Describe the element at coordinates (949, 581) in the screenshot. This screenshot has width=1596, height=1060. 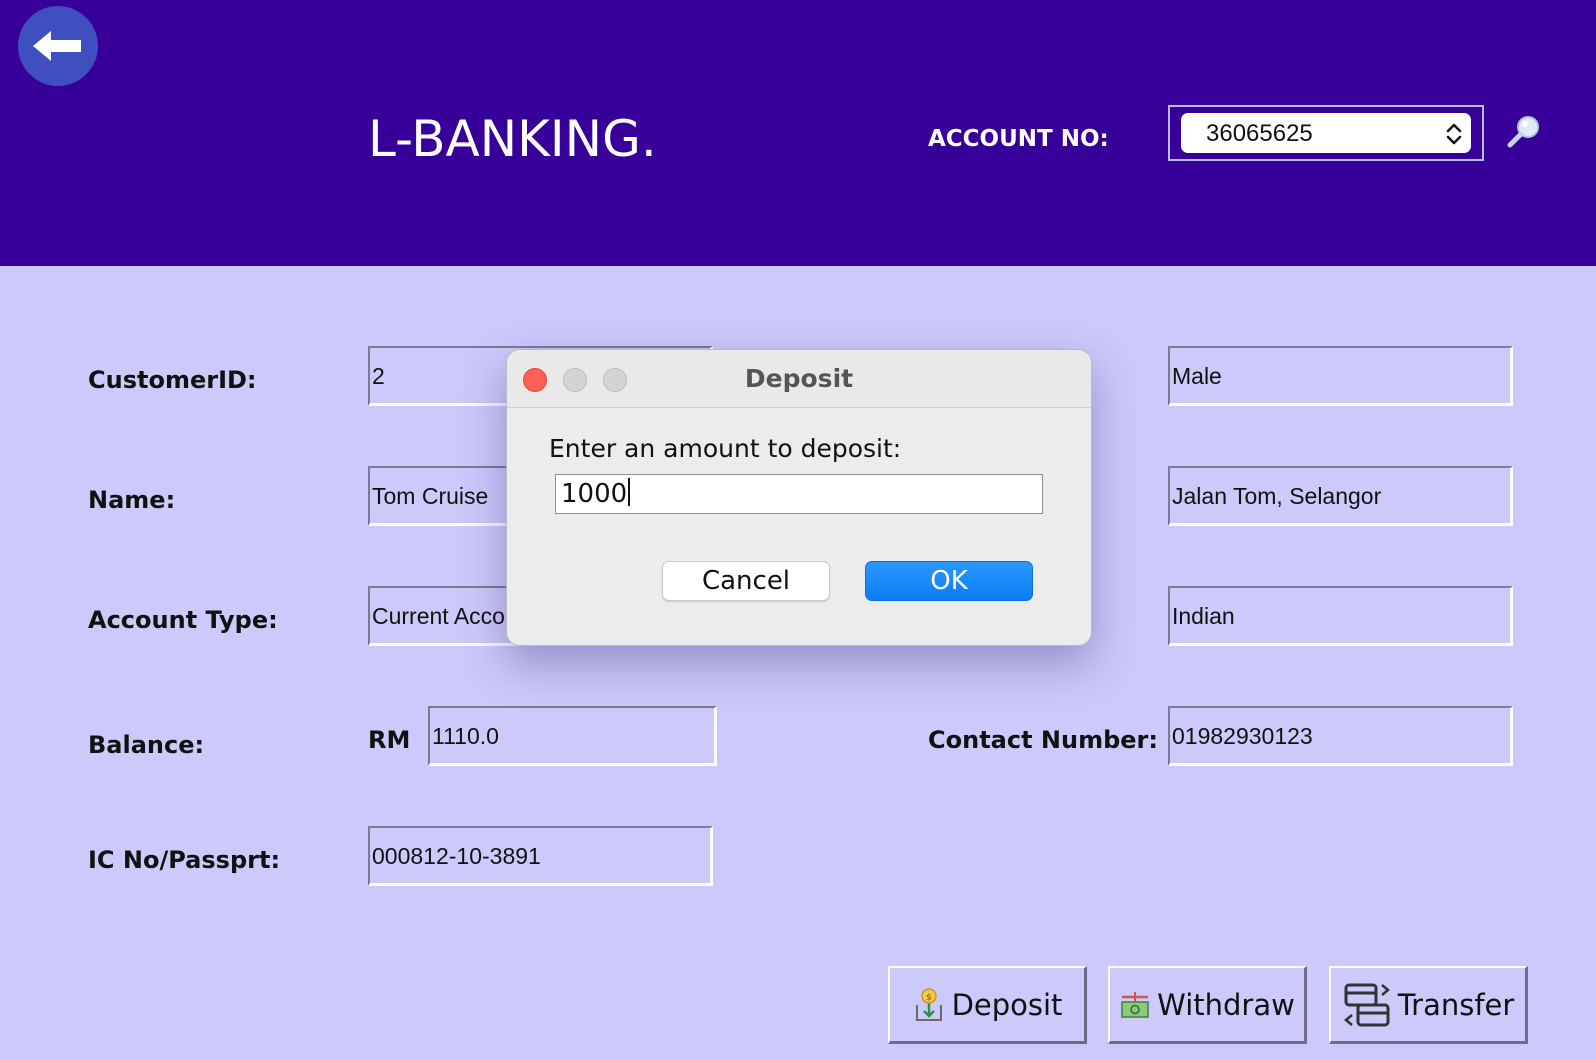
I see `ok-button: OK` at that location.